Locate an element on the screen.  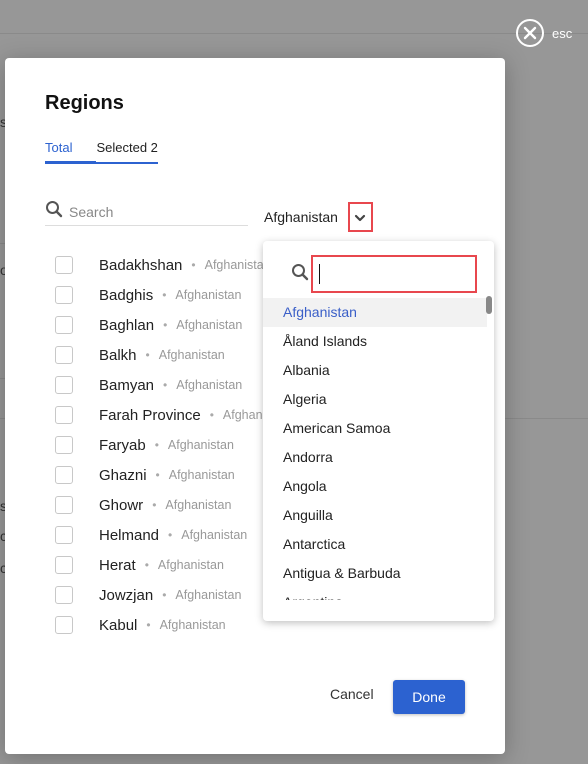
country-option: Argentina is located at coordinates (375, 594).